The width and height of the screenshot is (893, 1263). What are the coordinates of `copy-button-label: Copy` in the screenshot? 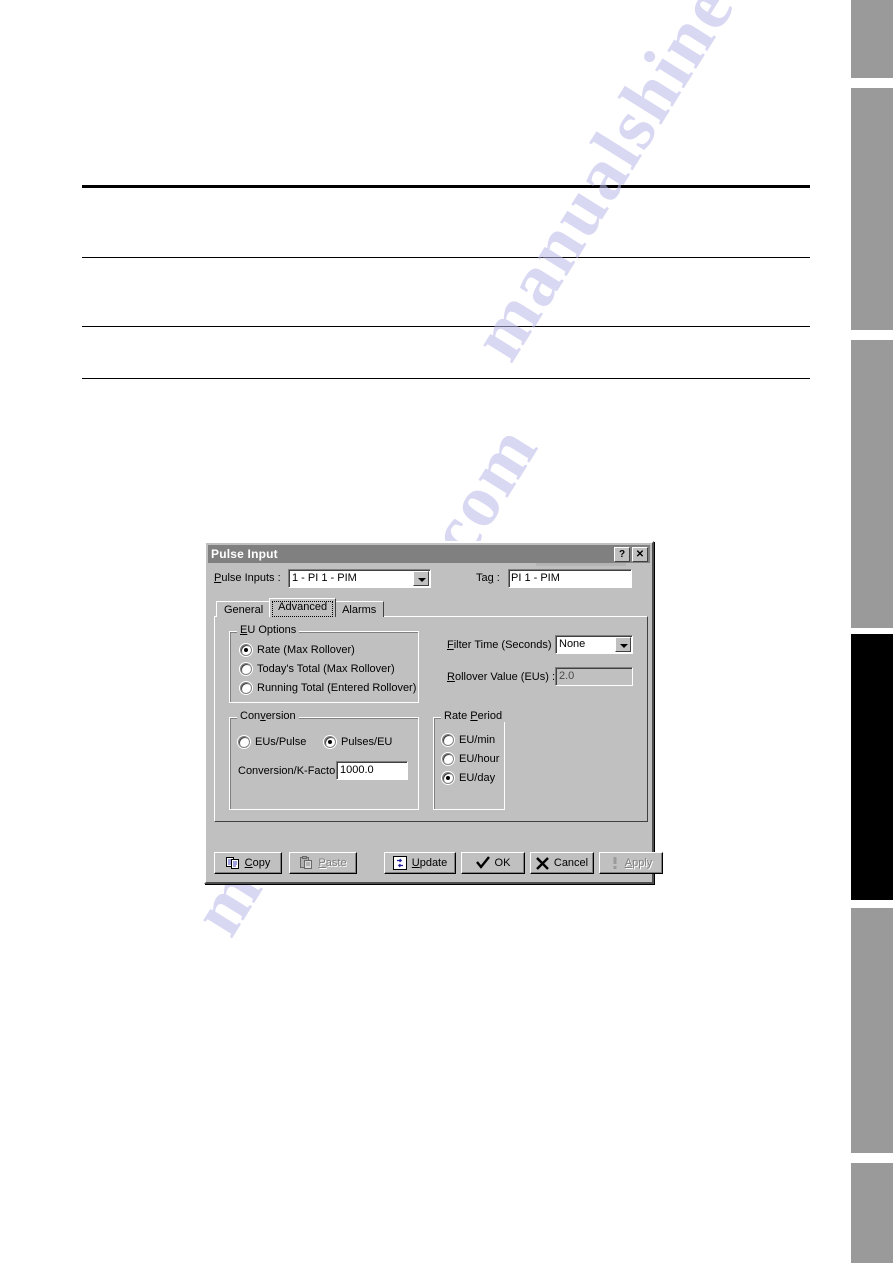 It's located at (257, 863).